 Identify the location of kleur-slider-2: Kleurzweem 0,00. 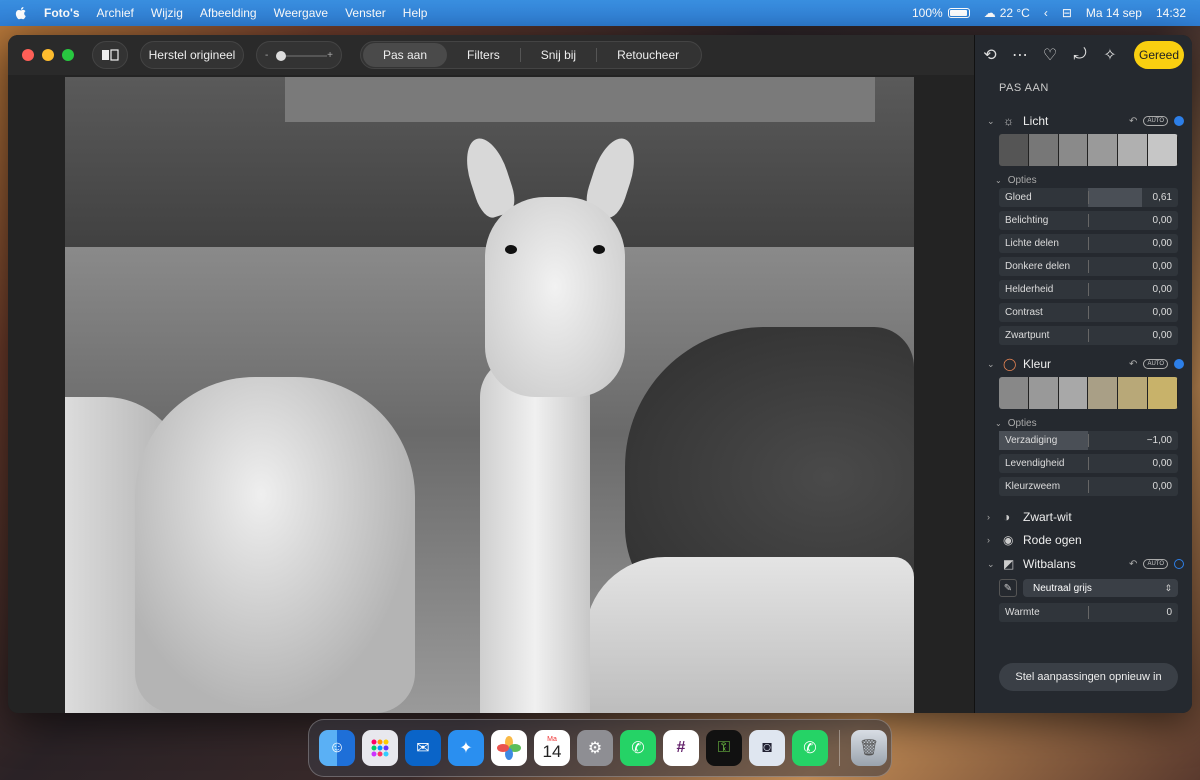
(1088, 486).